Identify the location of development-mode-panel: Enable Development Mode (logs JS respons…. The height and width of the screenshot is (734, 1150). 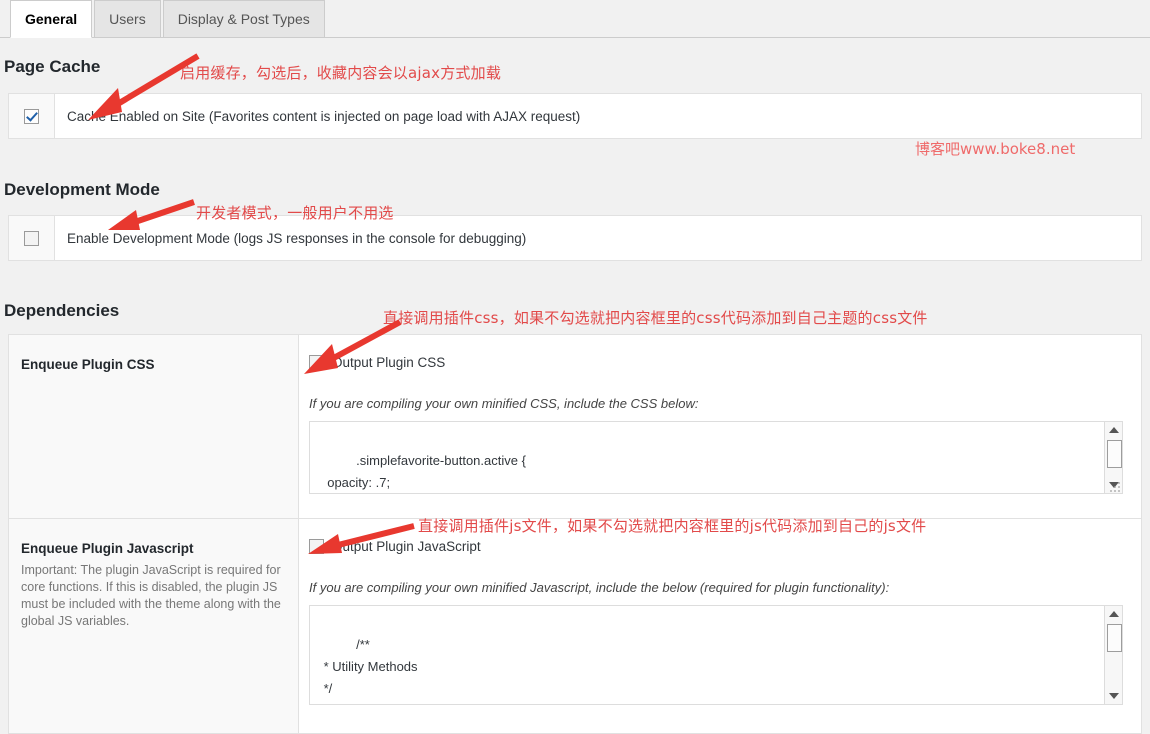
(575, 238).